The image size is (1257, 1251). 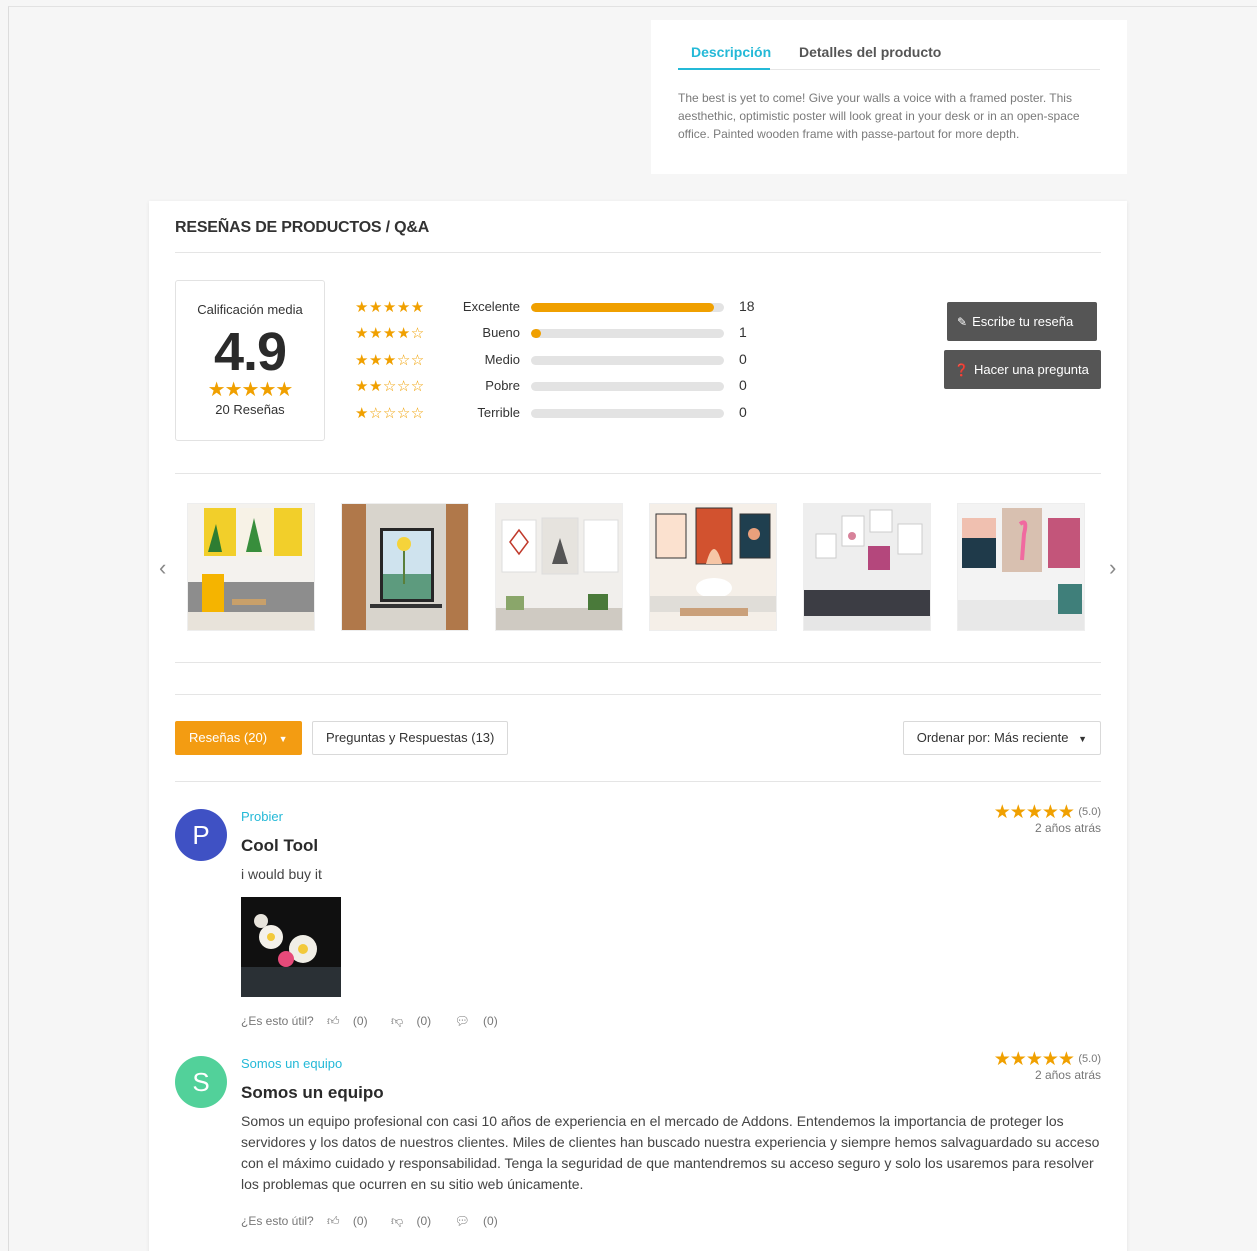 I want to click on review-photo, so click(x=291, y=947).